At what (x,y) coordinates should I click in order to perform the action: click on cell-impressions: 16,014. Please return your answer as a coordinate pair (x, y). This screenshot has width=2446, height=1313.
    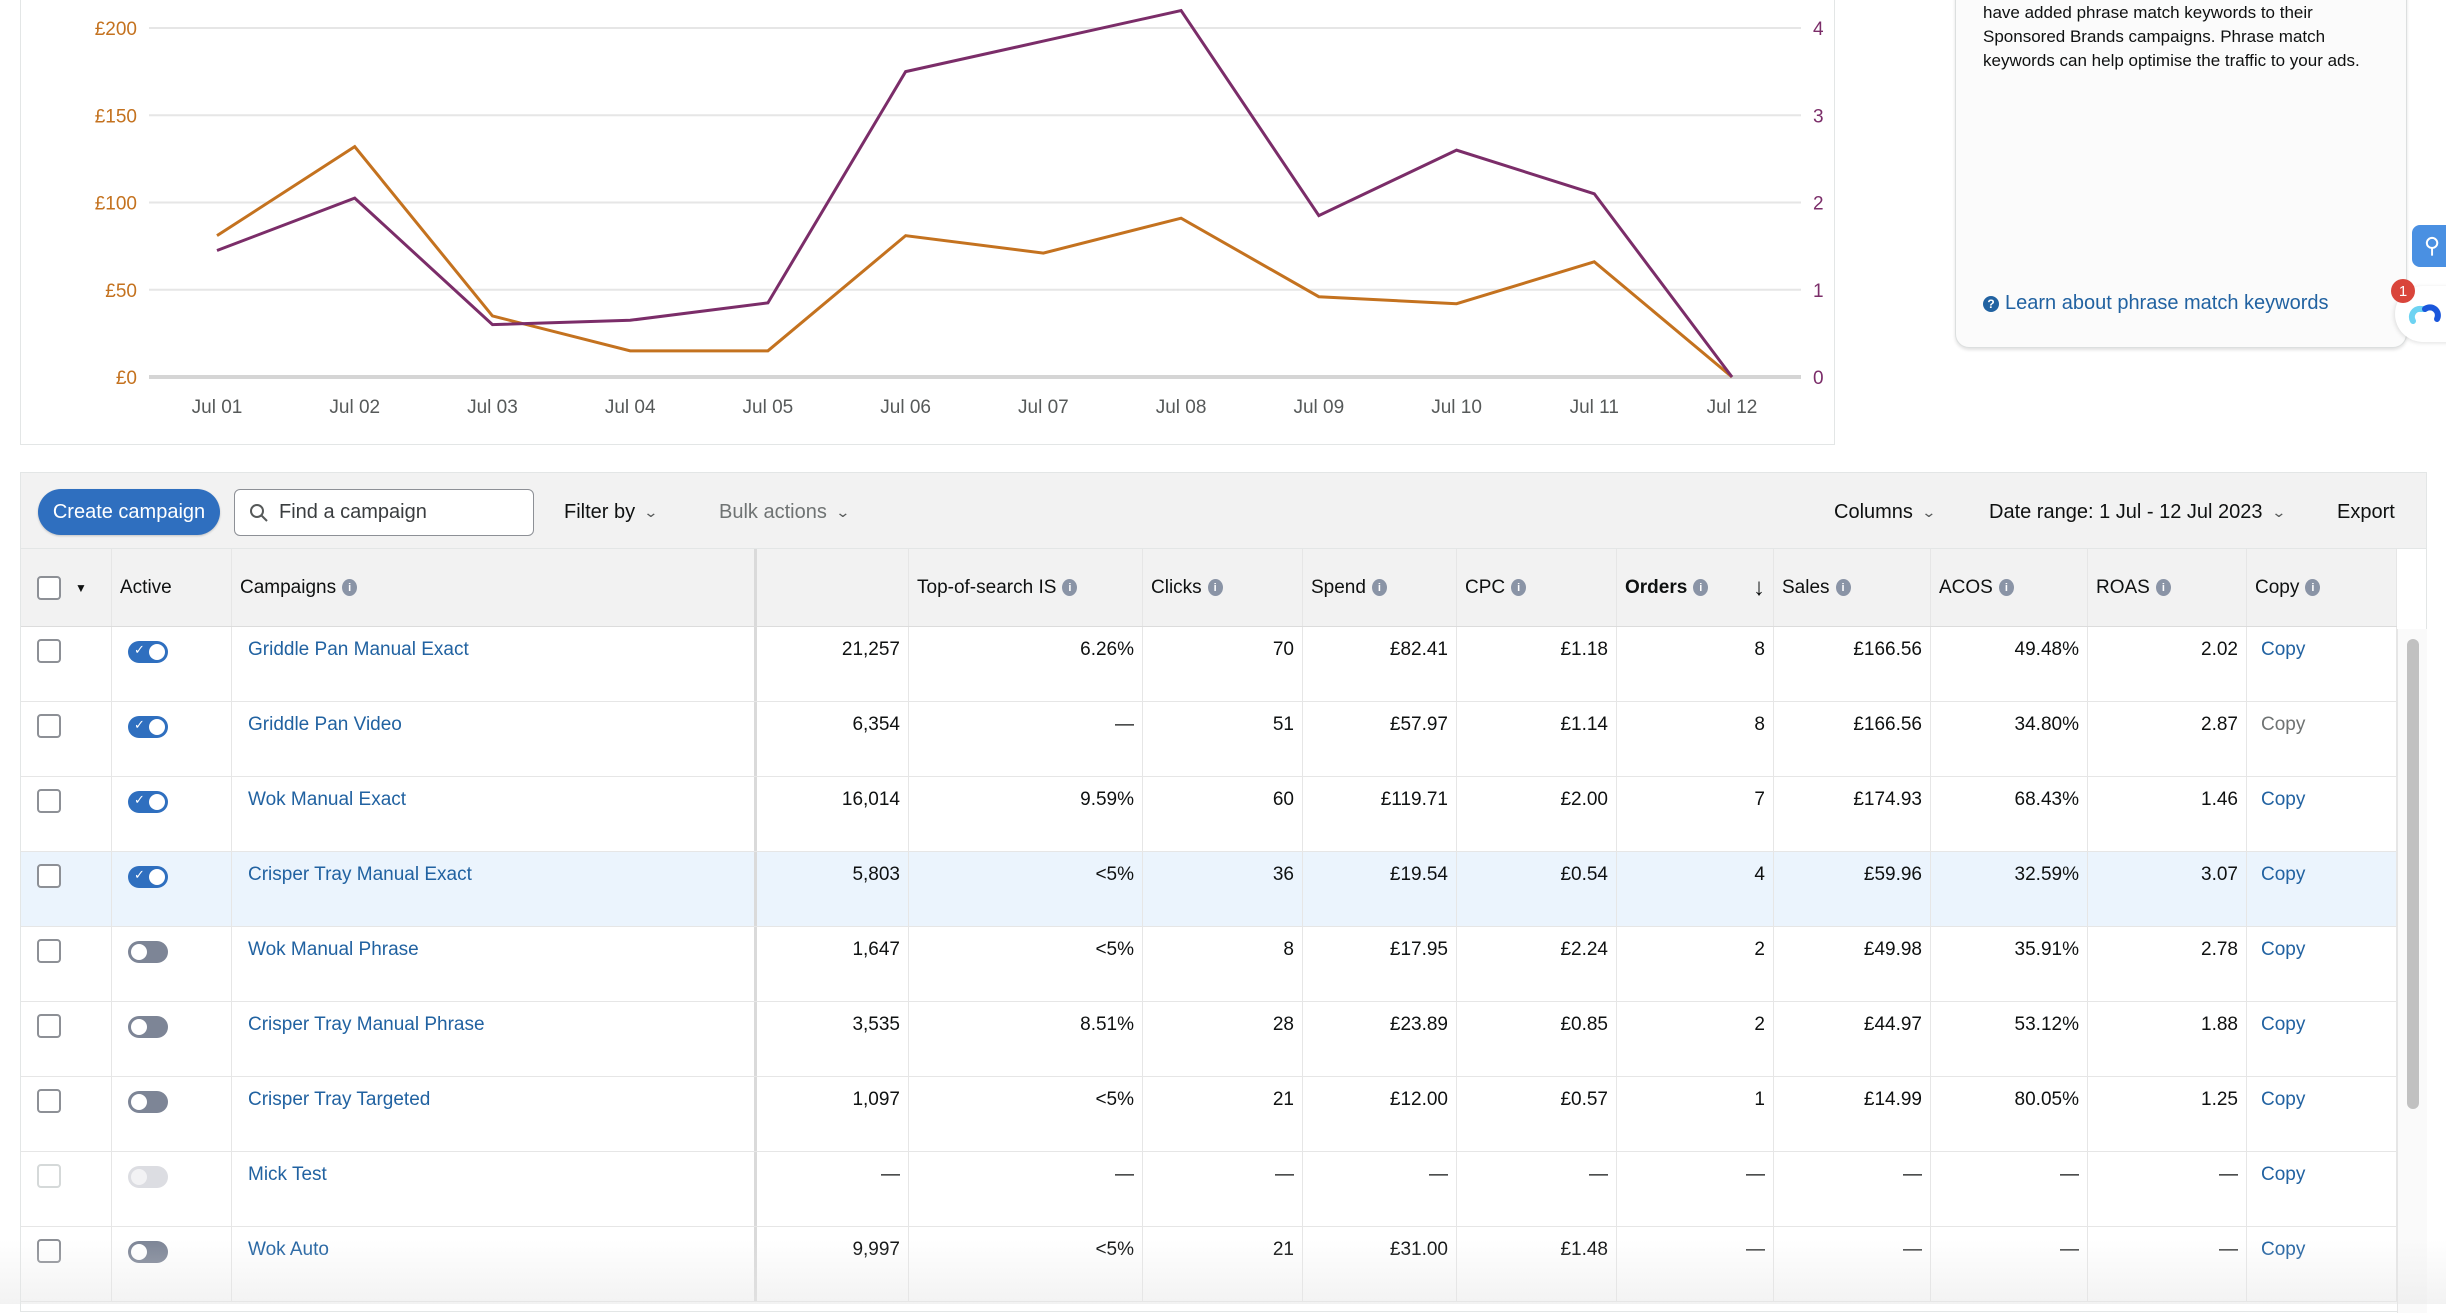
    Looking at the image, I should click on (833, 814).